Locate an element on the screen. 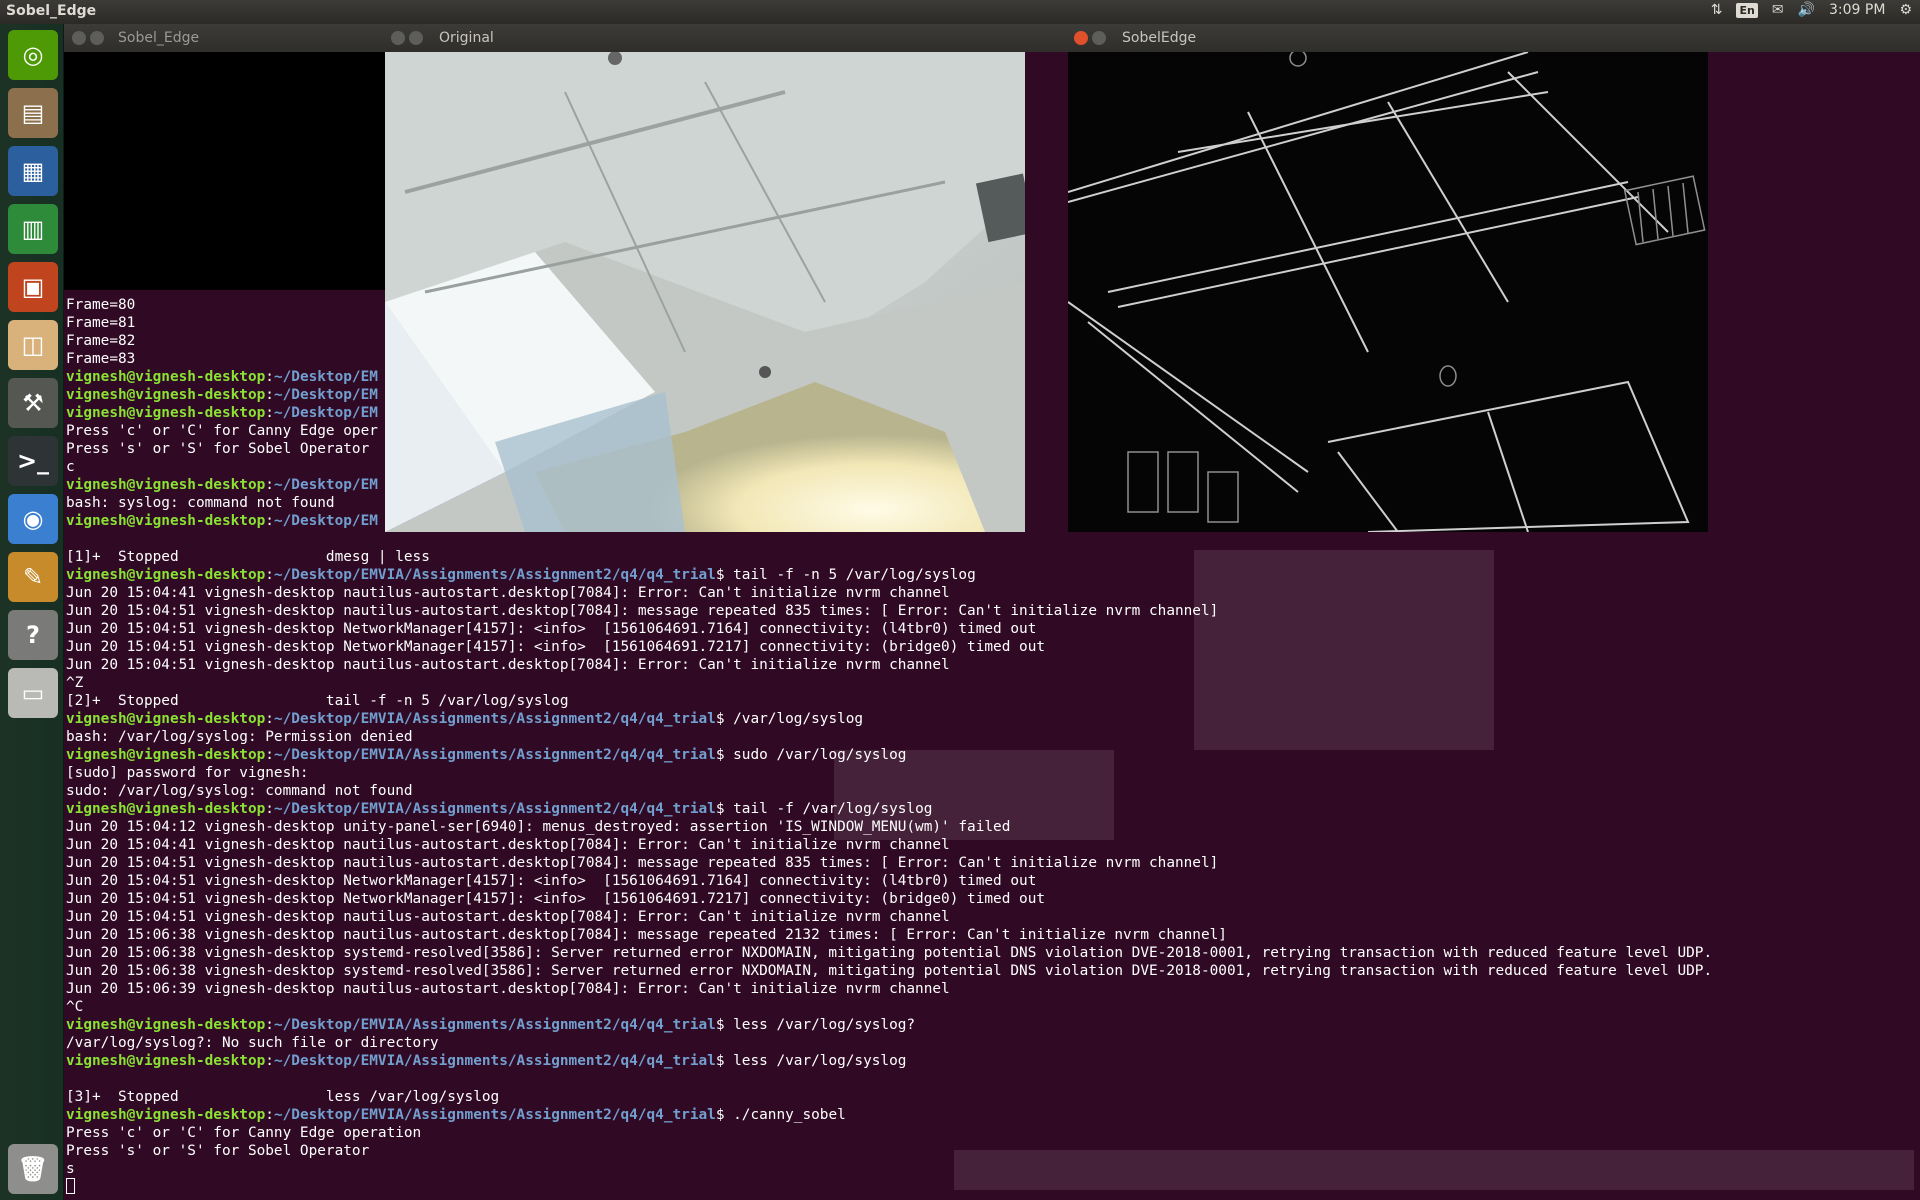  terminal-line: Press 's' or 'S' for Sobel Operator is located at coordinates (889, 1151).